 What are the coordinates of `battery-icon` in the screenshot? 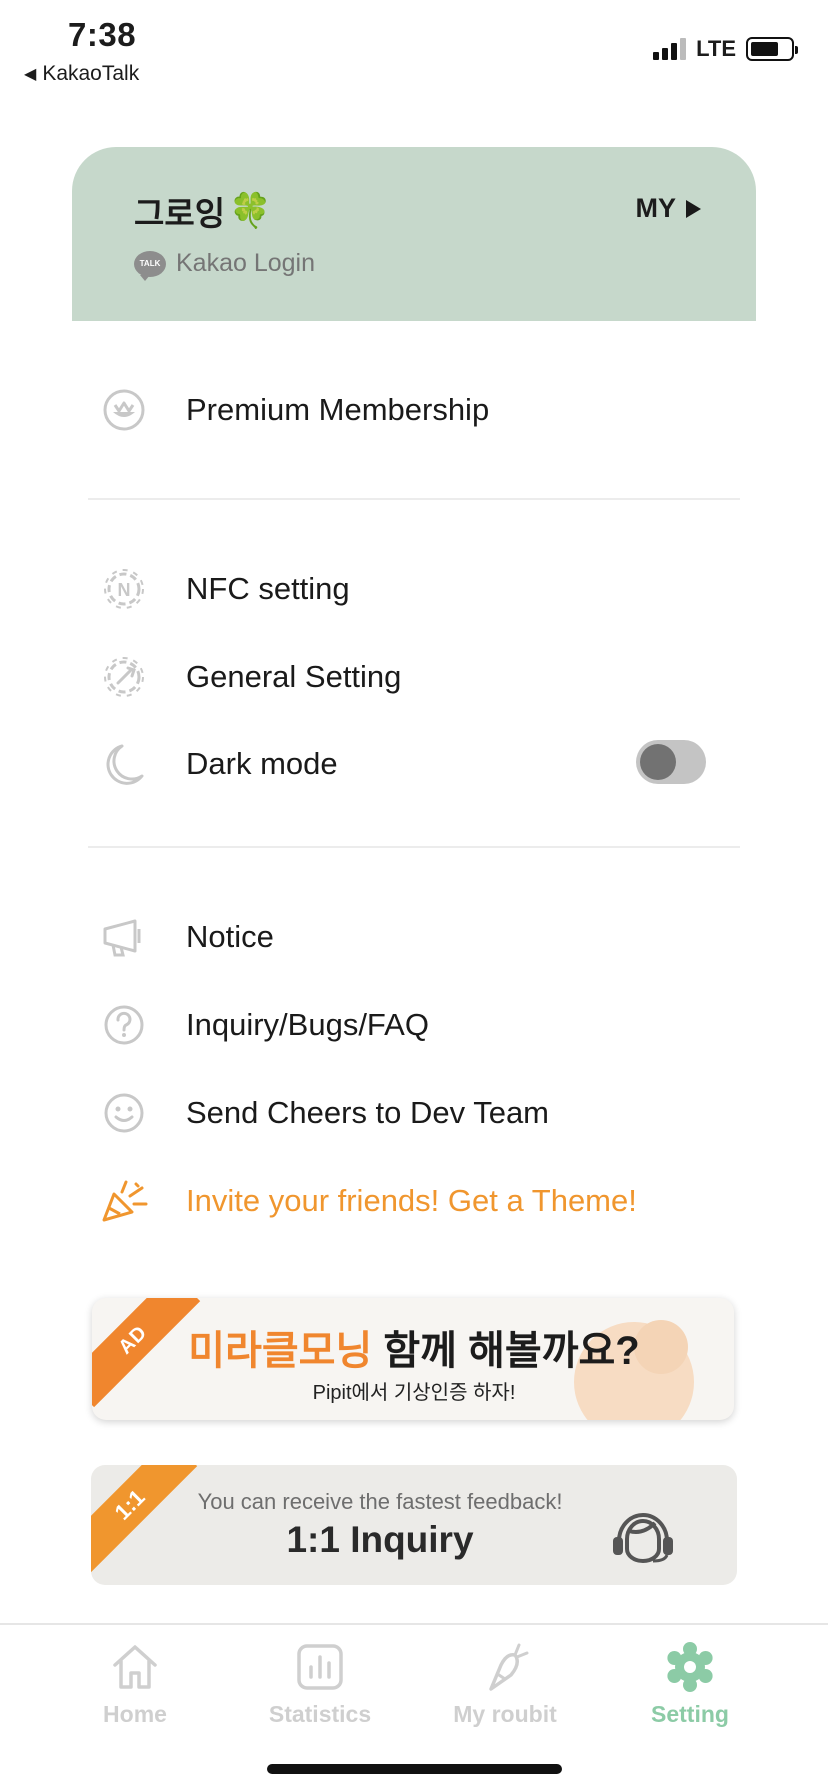 It's located at (772, 49).